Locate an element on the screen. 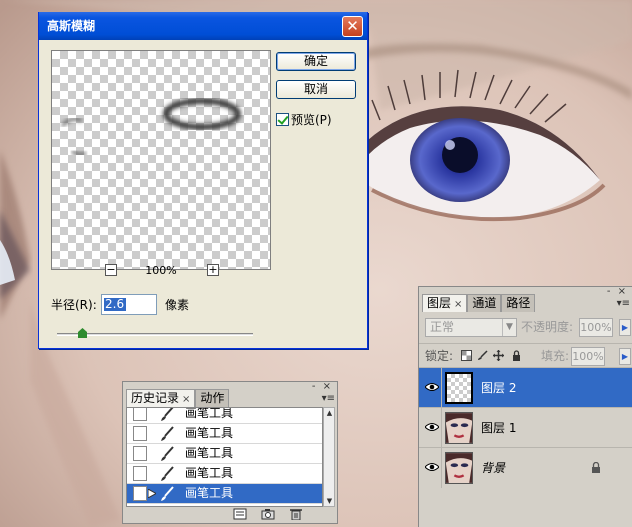 The width and height of the screenshot is (632, 527). history-item-selected: 画笔工具 is located at coordinates (224, 494).